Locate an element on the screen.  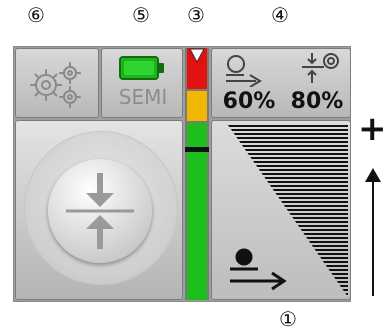
feed-icon is located at coordinates (244, 71).